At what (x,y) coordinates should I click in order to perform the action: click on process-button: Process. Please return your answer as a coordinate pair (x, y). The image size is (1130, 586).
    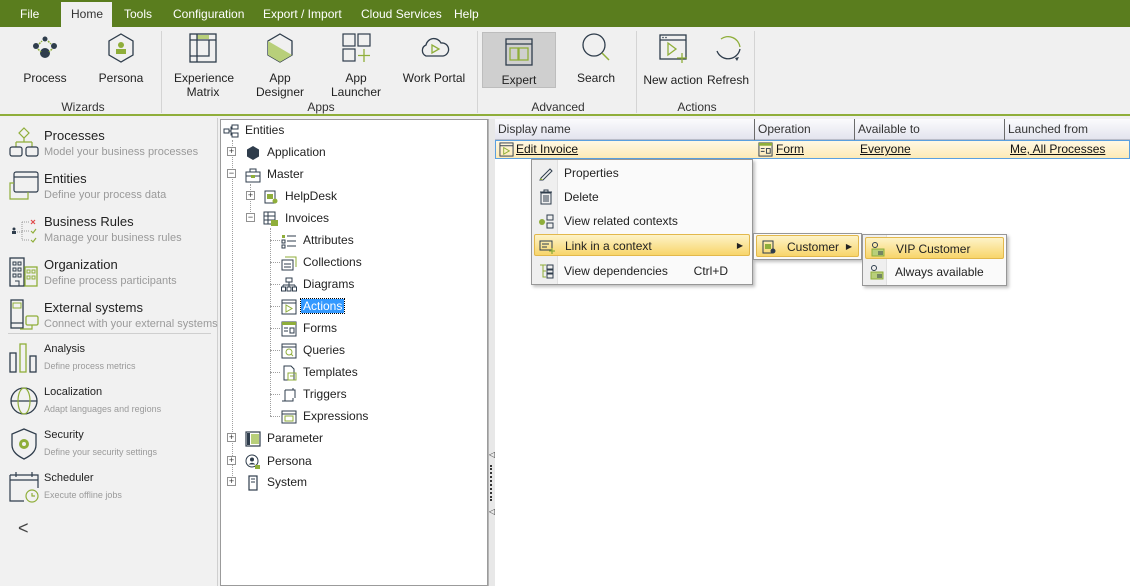
    Looking at the image, I should click on (45, 58).